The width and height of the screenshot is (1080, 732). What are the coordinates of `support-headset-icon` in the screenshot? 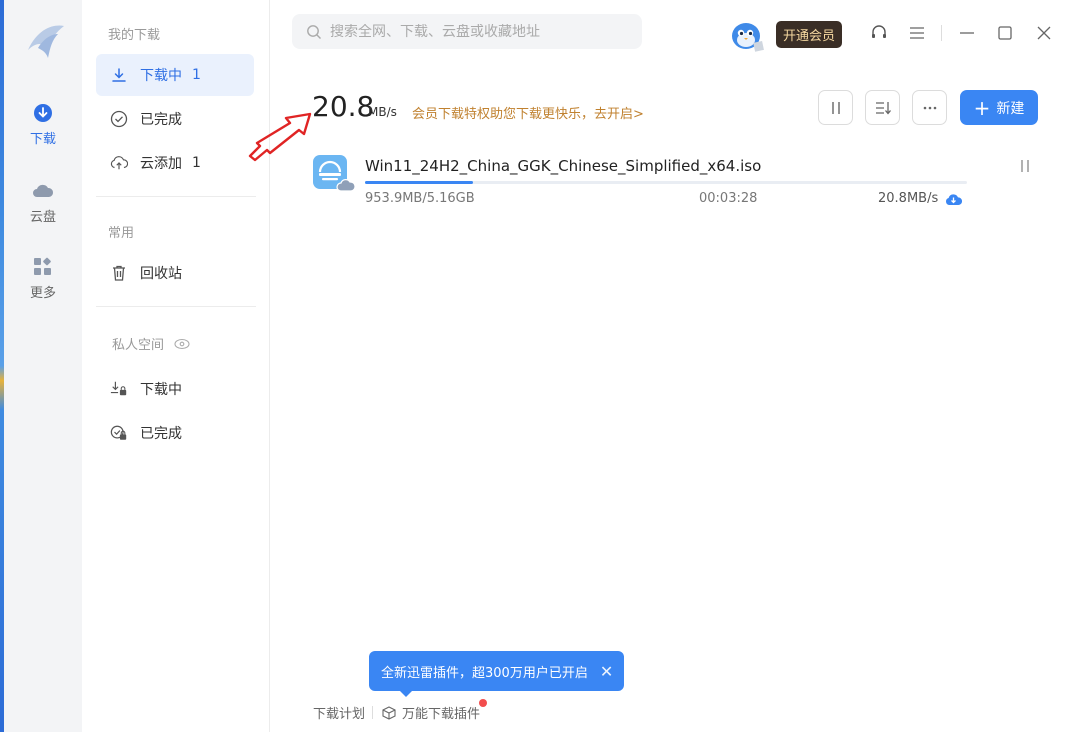 It's located at (879, 33).